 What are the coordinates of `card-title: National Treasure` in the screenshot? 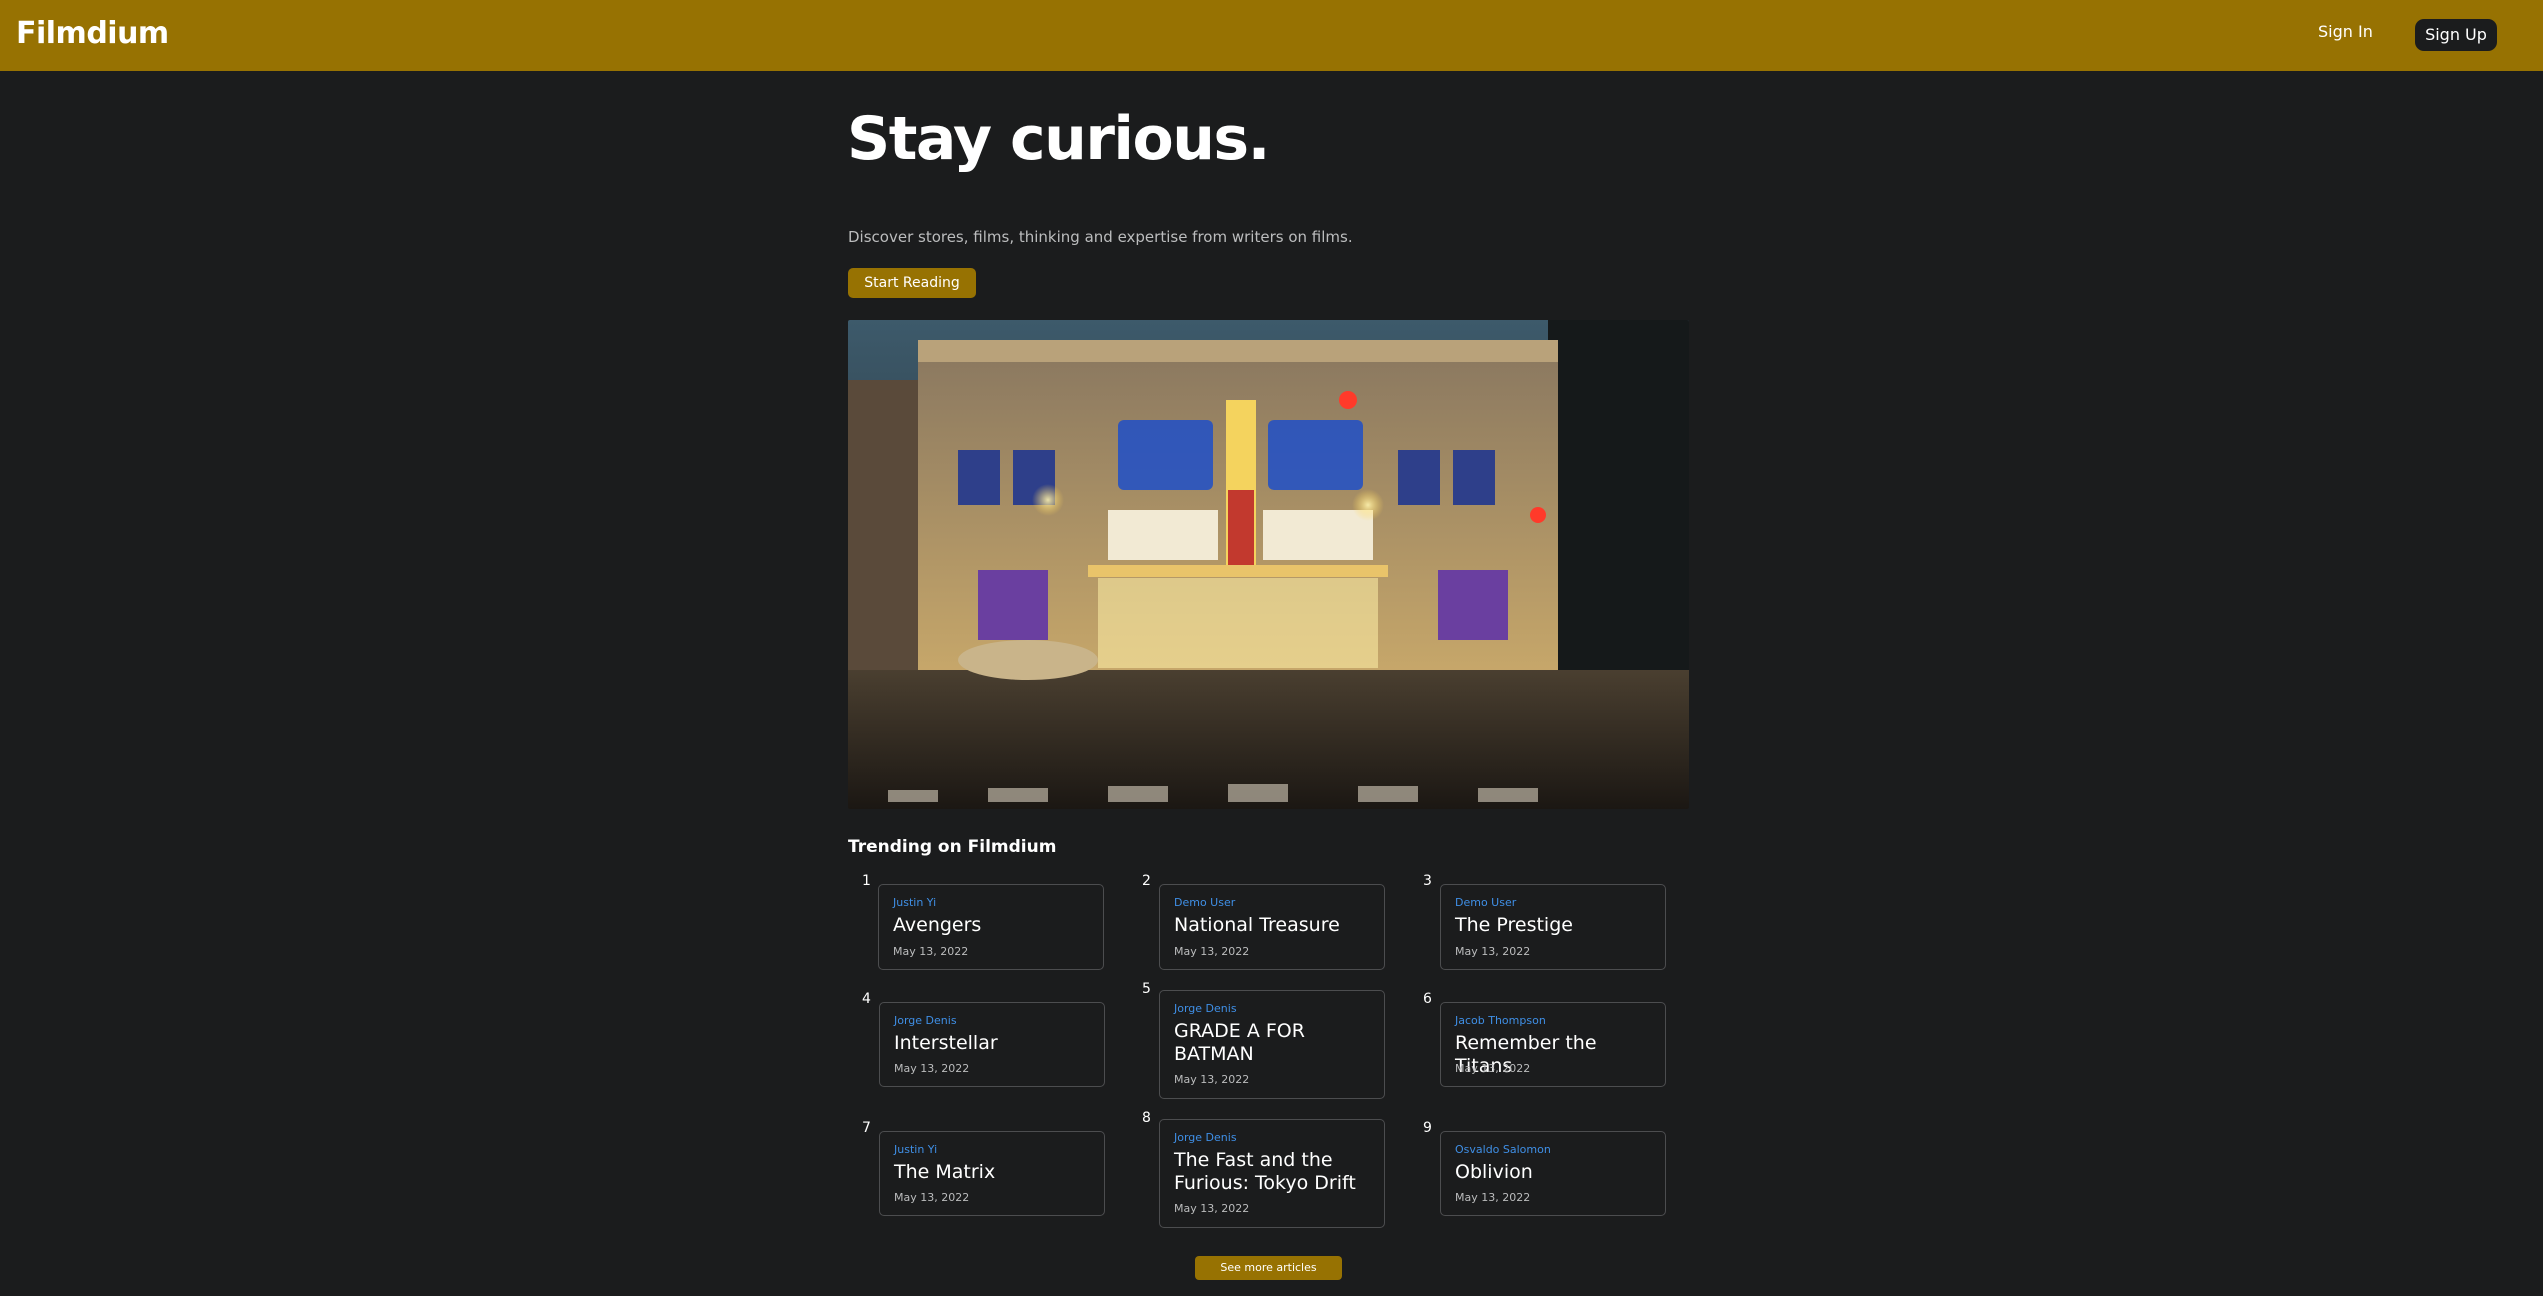 It's located at (1257, 925).